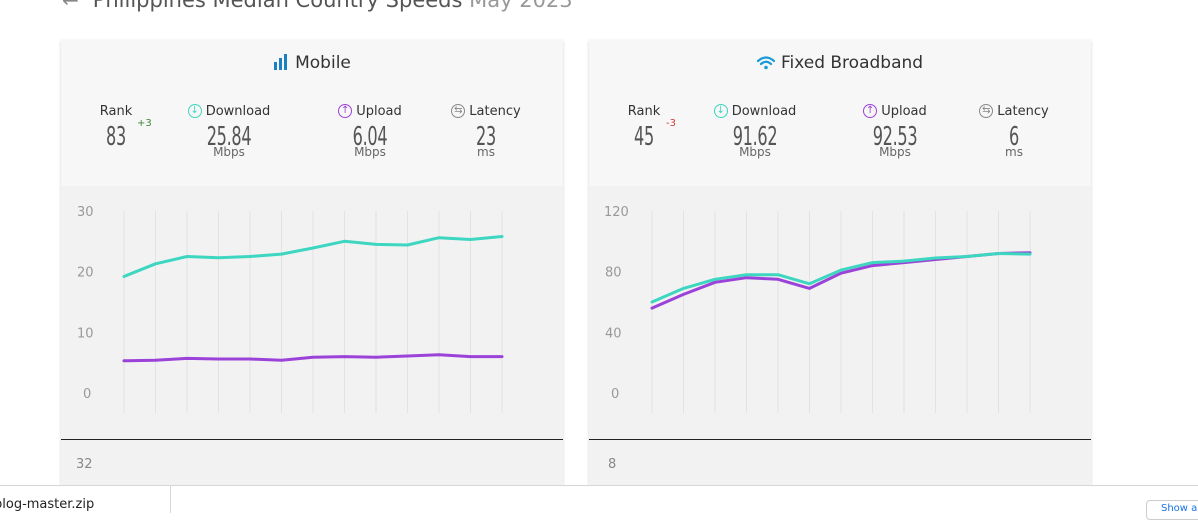 The image size is (1198, 520). I want to click on signal-bars-icon, so click(281, 64).